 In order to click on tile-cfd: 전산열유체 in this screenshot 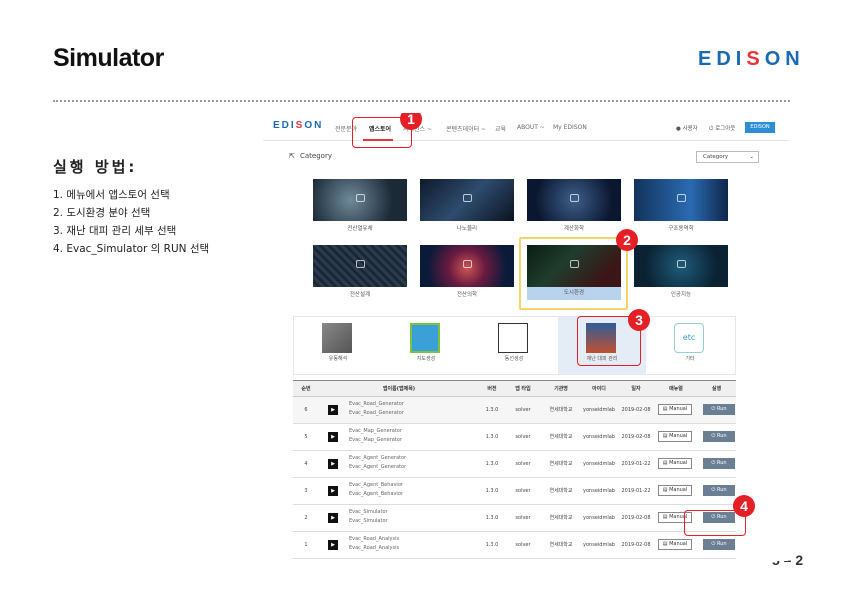, I will do `click(360, 206)`.